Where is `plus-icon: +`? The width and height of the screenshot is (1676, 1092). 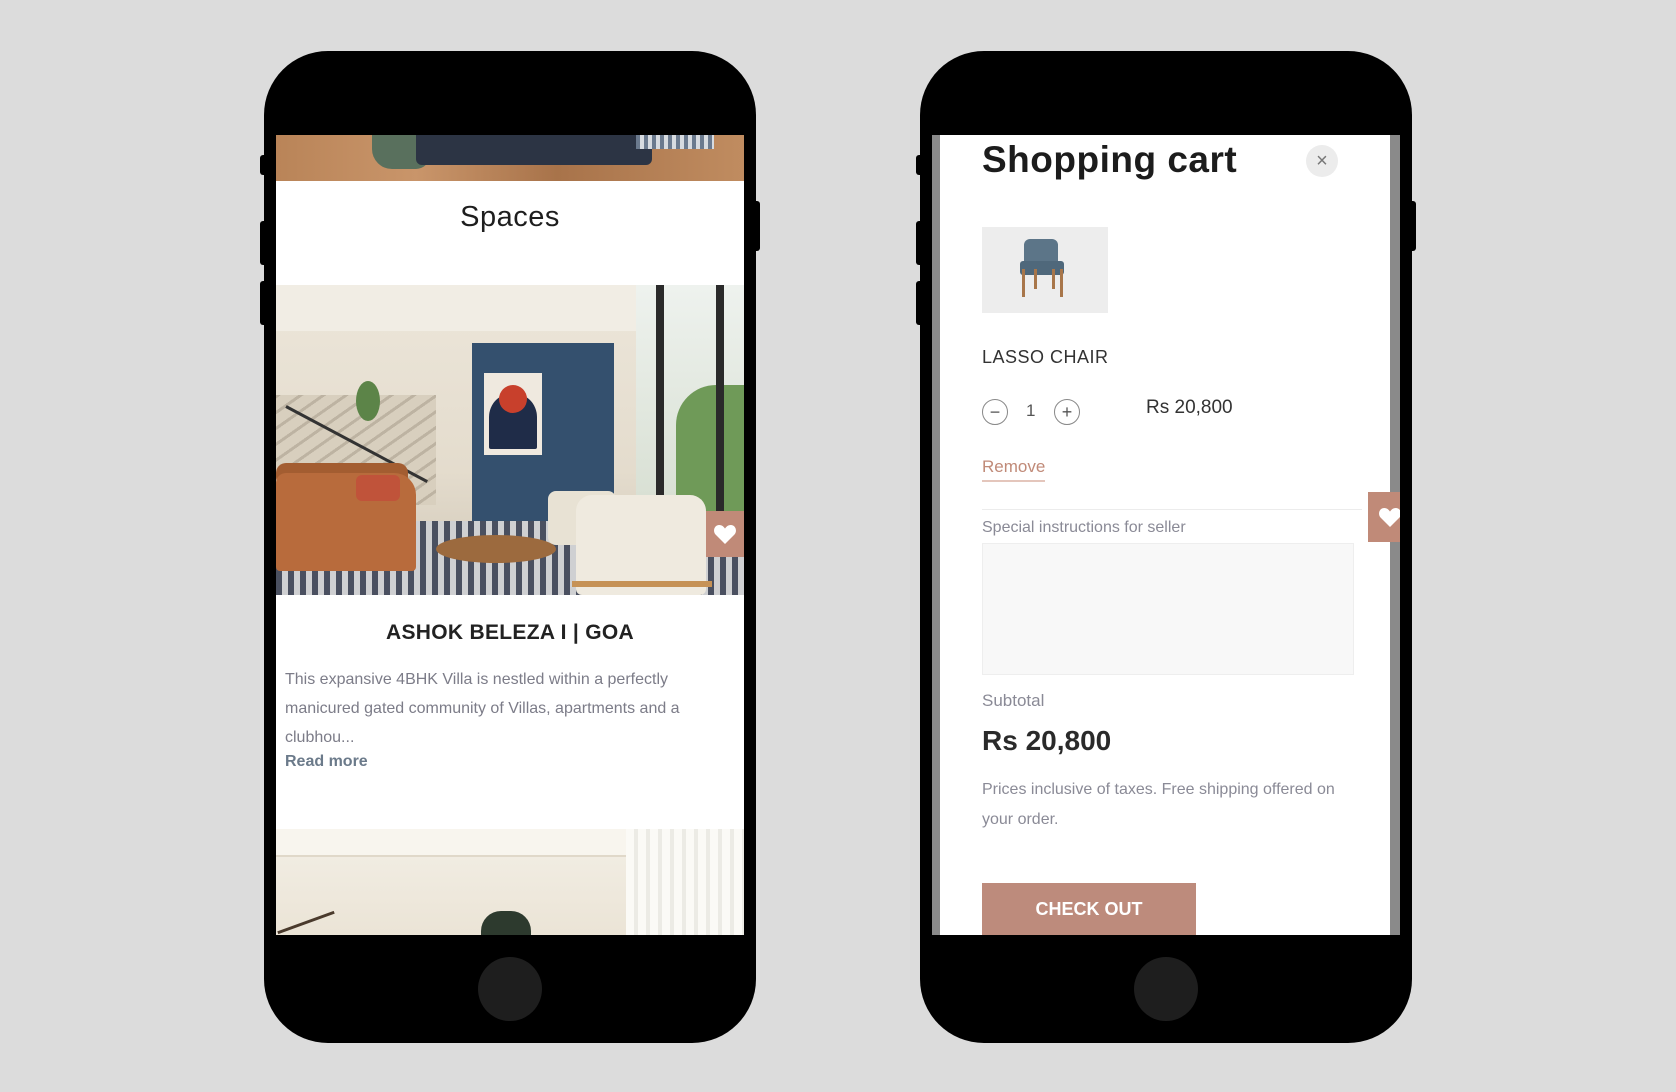 plus-icon: + is located at coordinates (1067, 411).